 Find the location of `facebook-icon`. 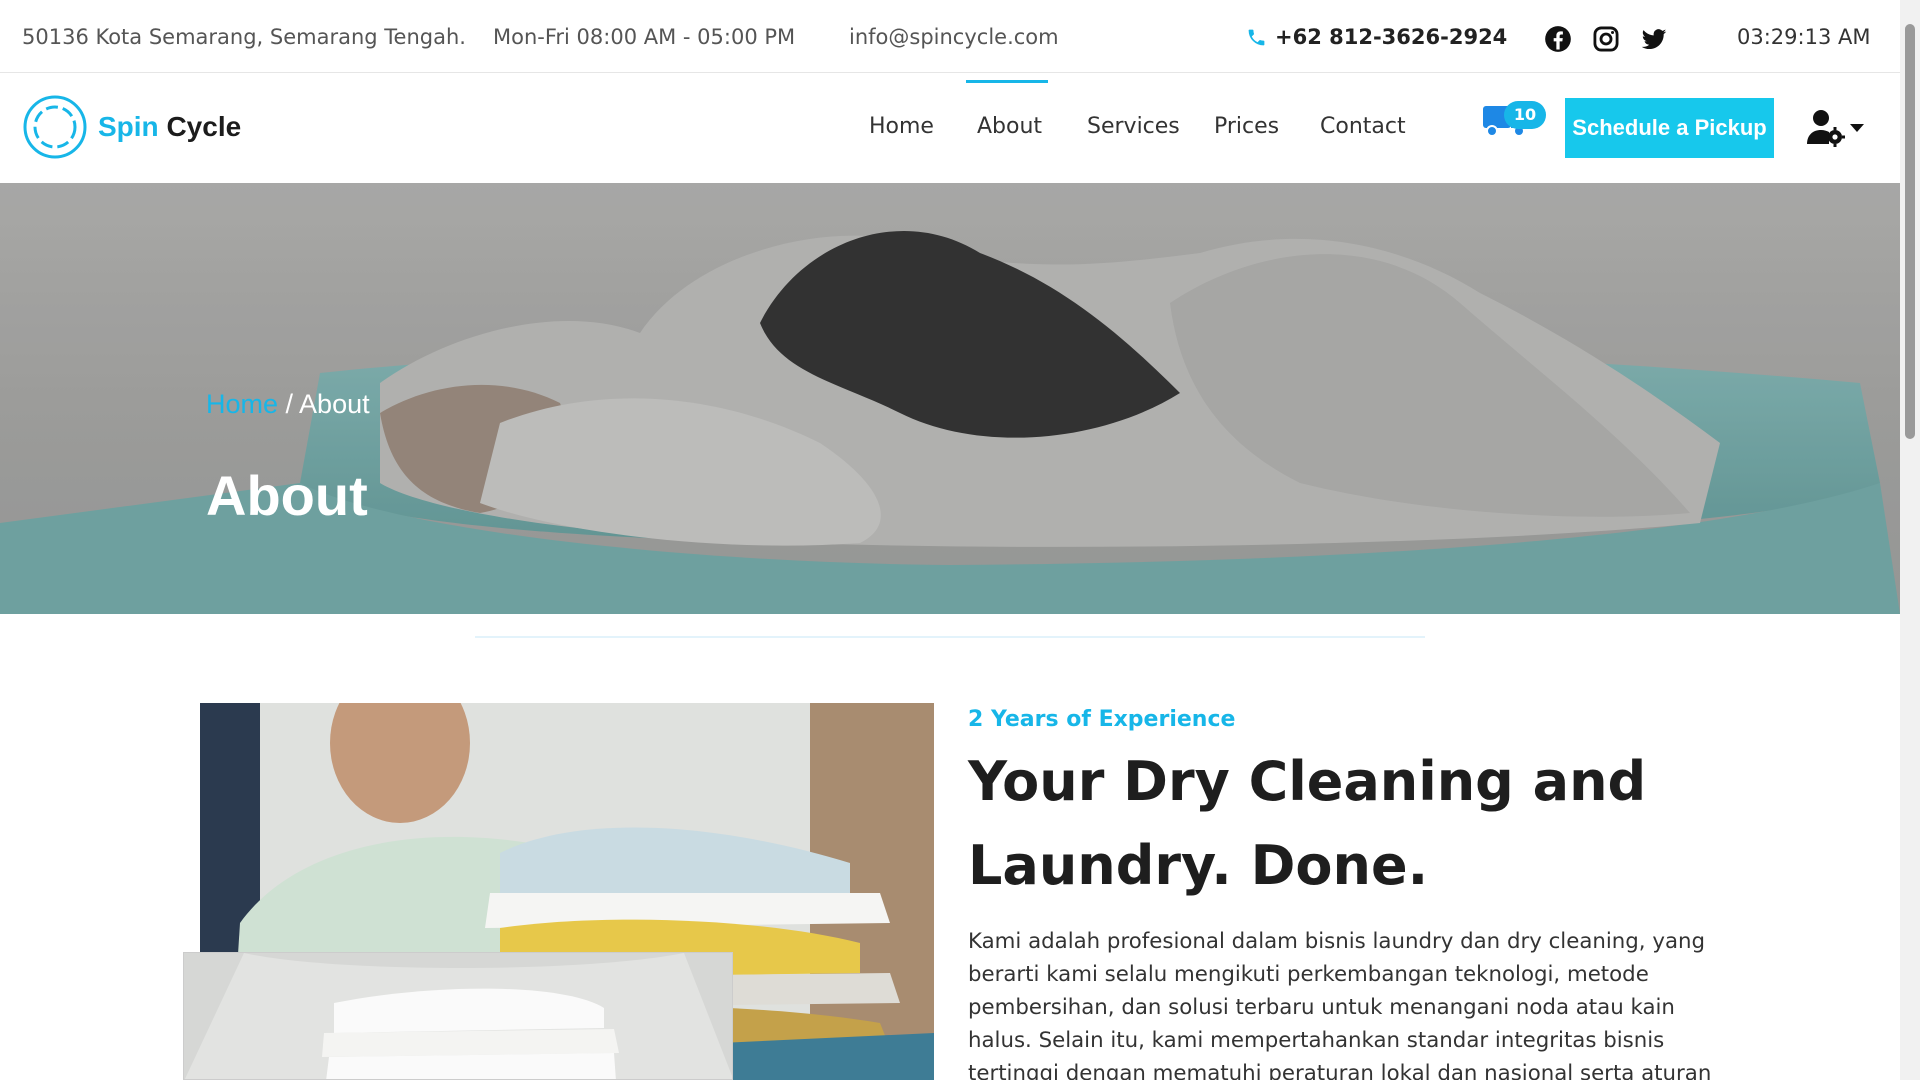

facebook-icon is located at coordinates (1558, 39).